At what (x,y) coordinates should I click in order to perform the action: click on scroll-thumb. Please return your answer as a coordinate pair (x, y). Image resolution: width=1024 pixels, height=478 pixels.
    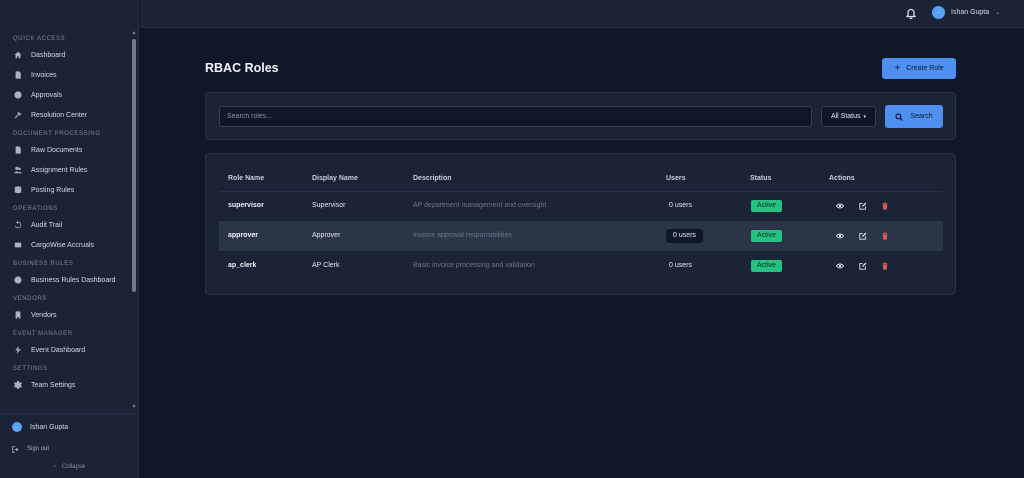
    Looking at the image, I should click on (134, 165).